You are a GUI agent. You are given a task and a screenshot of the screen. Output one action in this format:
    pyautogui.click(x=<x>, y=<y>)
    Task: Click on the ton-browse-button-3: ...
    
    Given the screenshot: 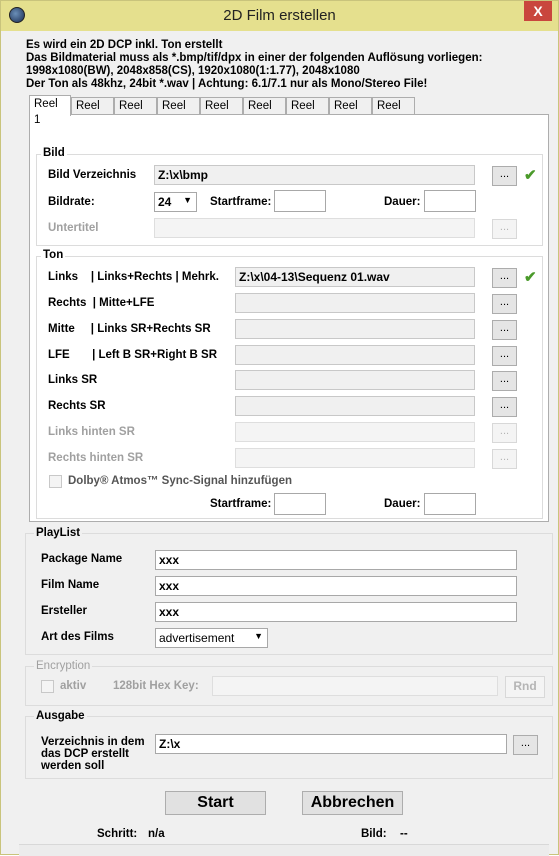 What is the action you would take?
    pyautogui.click(x=504, y=330)
    